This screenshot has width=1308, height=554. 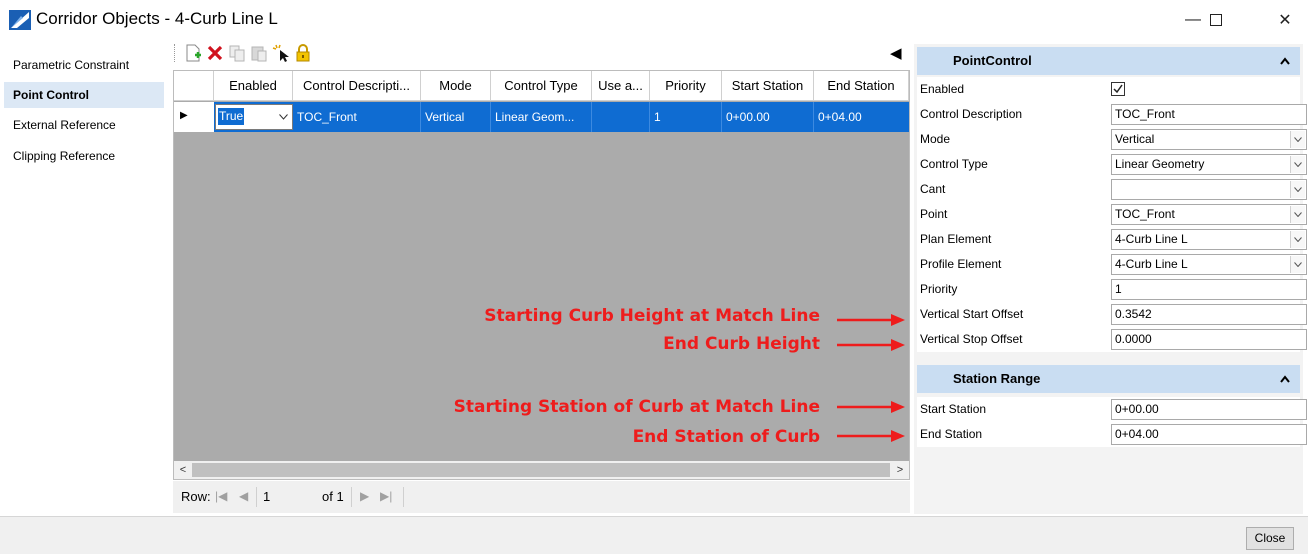 I want to click on priority-field: 1, so click(x=1209, y=289).